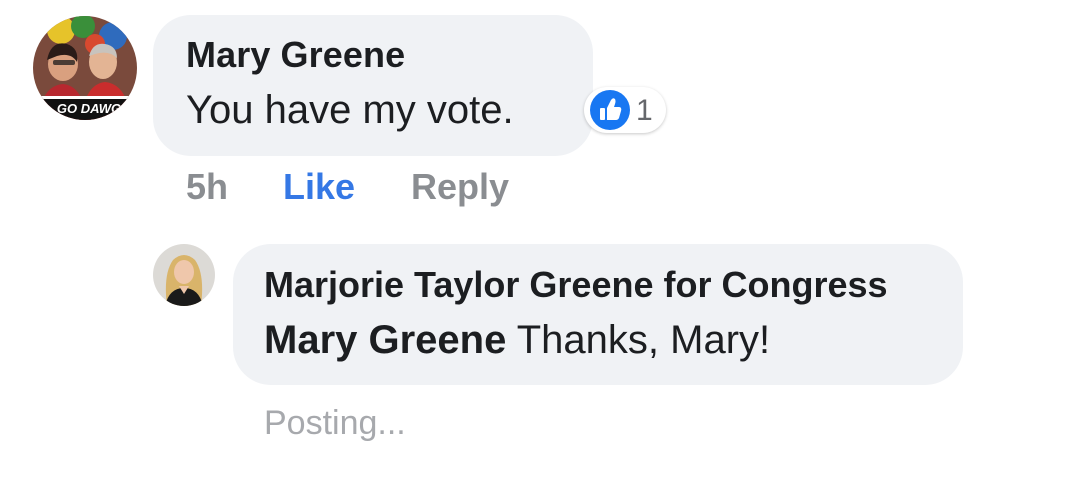  I want to click on avatar-caption: GO DAWG, so click(89, 108).